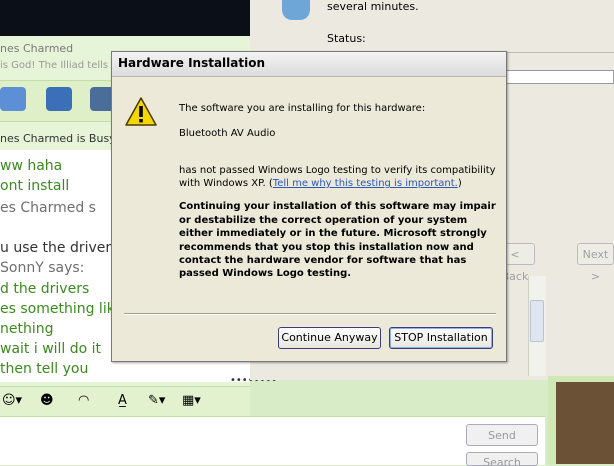  I want to click on message-input, so click(272, 440).